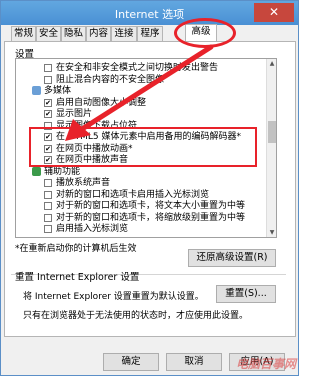  Describe the element at coordinates (271, 232) in the screenshot. I see `scroll-down-icon: ▼` at that location.